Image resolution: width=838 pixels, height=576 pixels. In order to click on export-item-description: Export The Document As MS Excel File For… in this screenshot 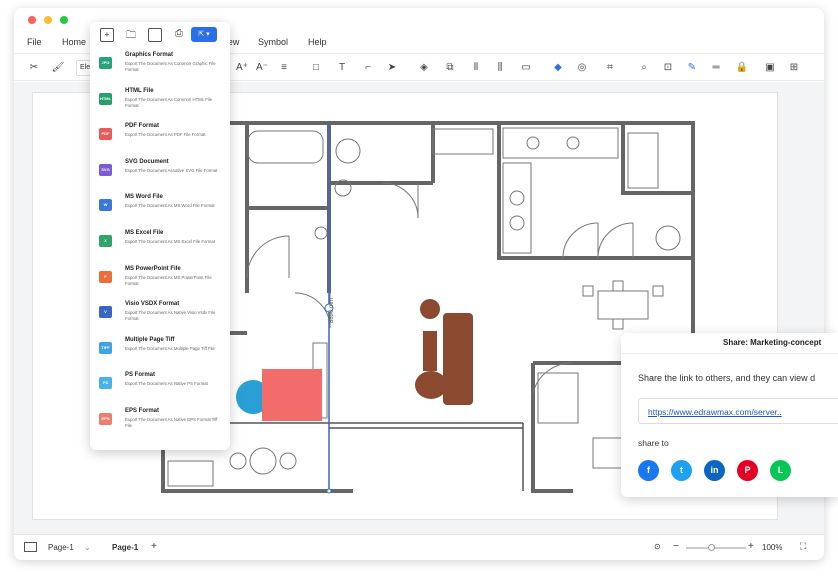, I will do `click(170, 241)`.